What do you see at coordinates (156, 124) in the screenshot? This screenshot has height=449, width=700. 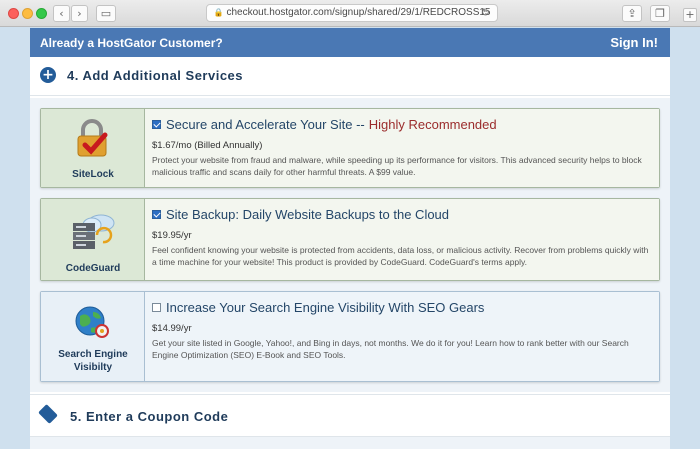 I see `sitelock-checkbox` at bounding box center [156, 124].